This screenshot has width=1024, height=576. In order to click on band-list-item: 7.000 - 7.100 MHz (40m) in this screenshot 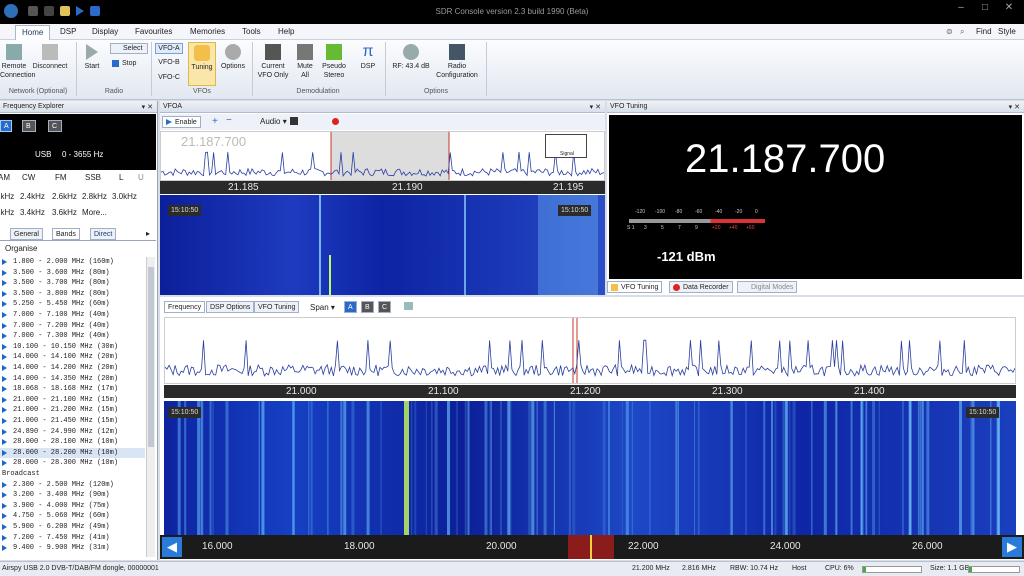, I will do `click(72, 315)`.